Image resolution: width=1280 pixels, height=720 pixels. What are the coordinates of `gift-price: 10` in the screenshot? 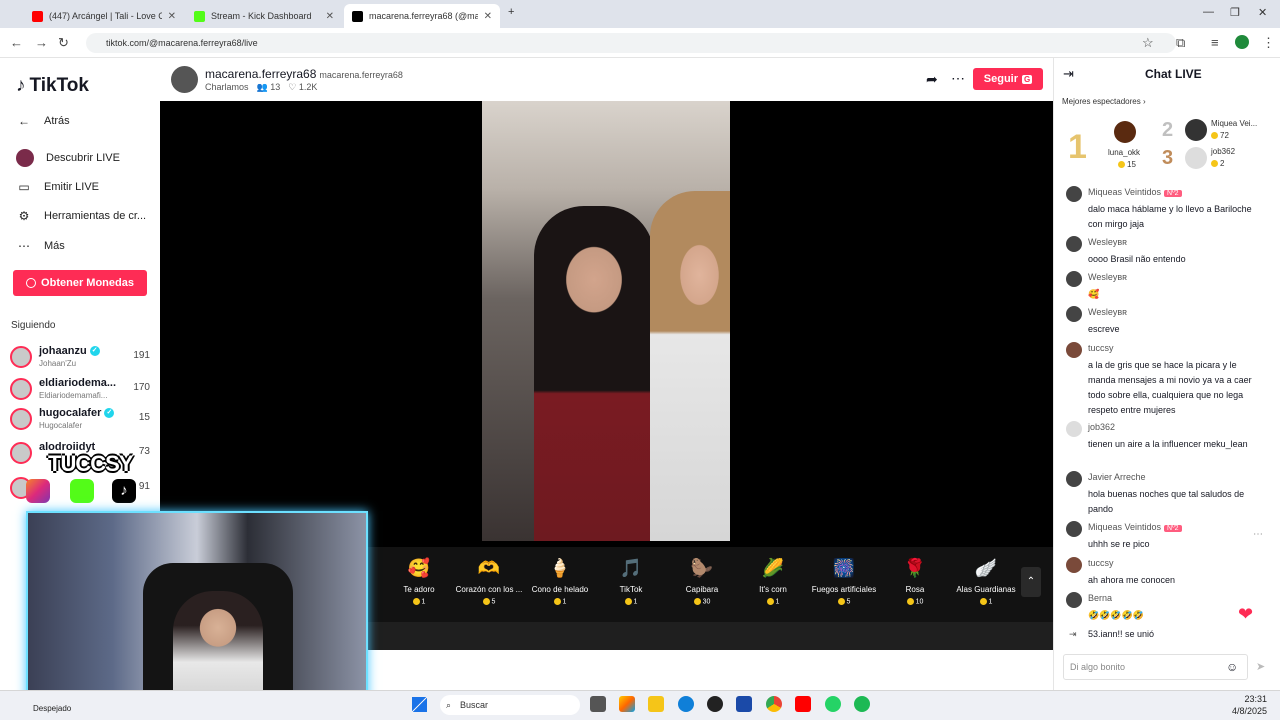 It's located at (915, 601).